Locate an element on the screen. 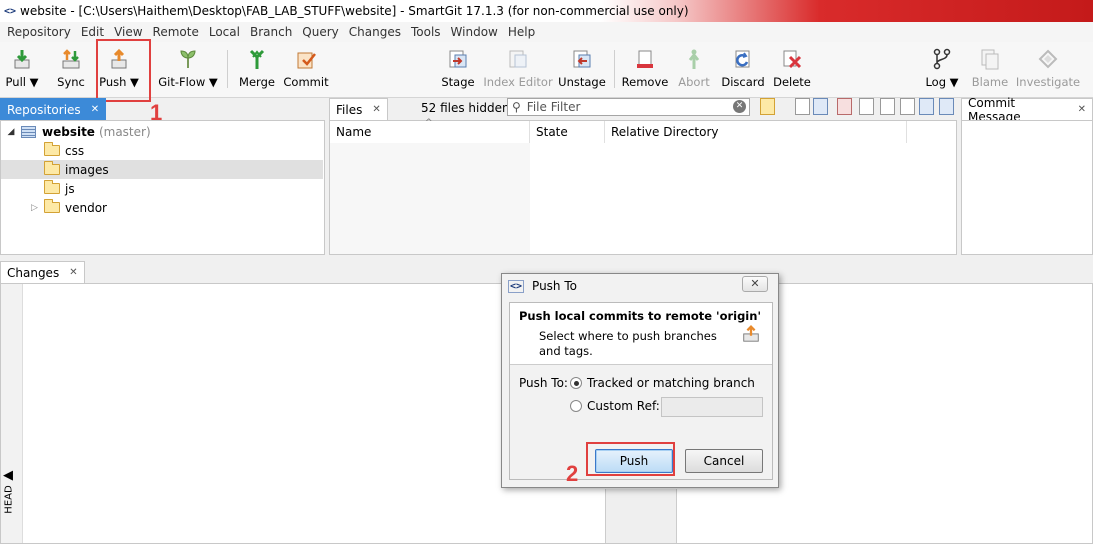  annotation-number-2: 2 is located at coordinates (572, 473).